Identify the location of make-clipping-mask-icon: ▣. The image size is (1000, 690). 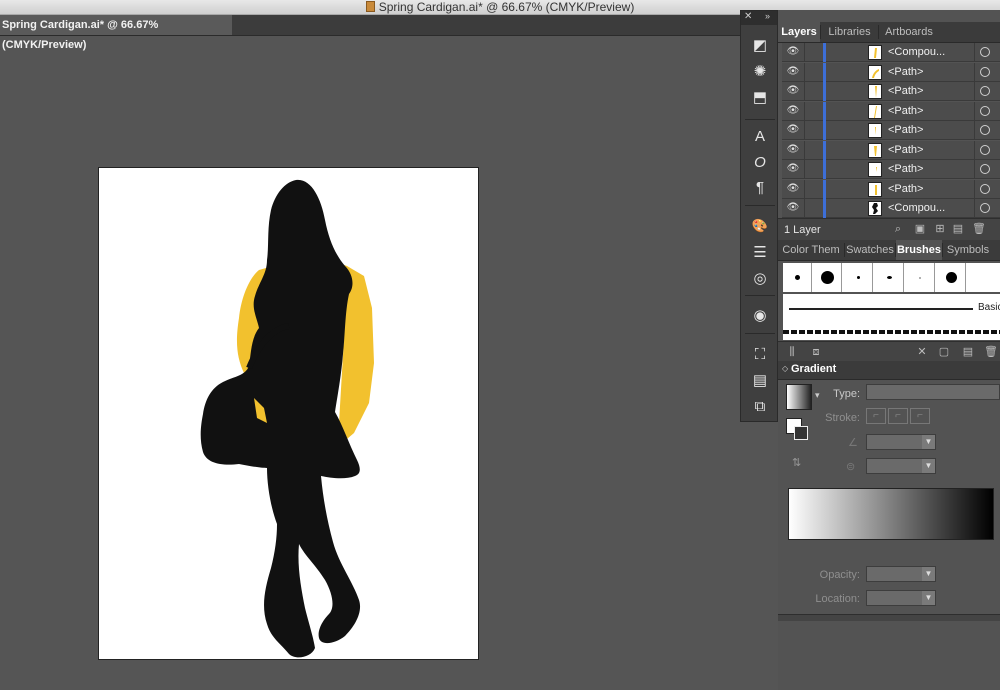
(920, 229).